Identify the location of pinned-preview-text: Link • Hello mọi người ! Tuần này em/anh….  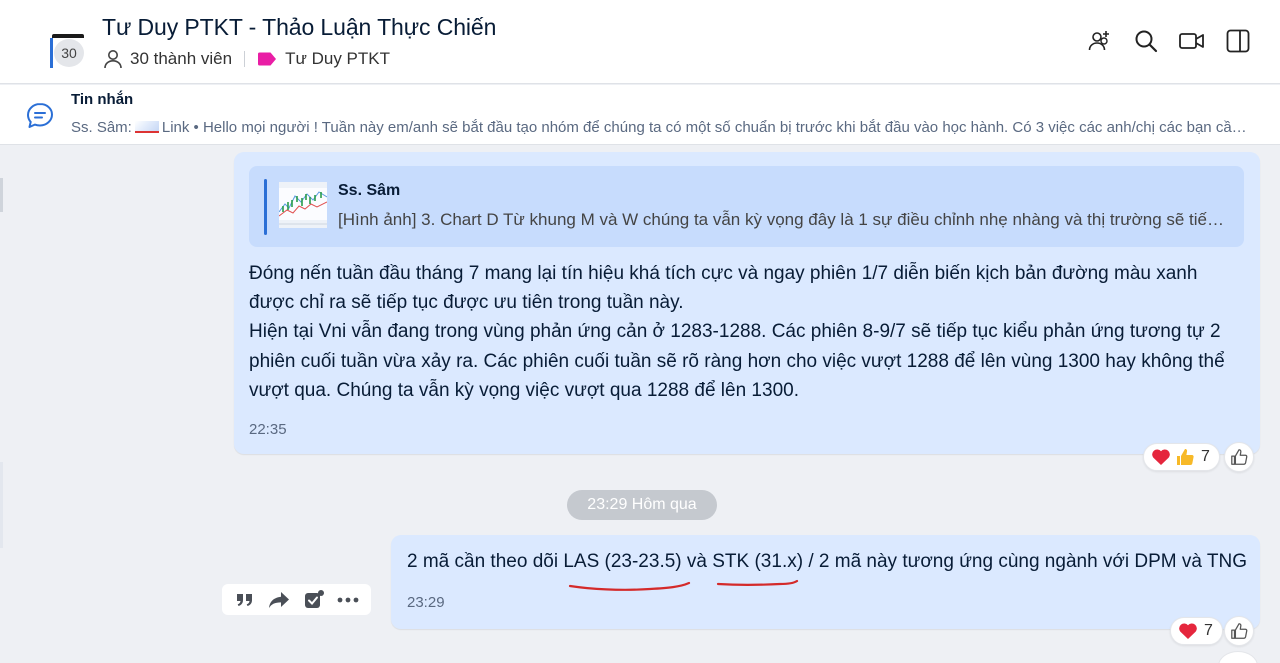
(706, 127).